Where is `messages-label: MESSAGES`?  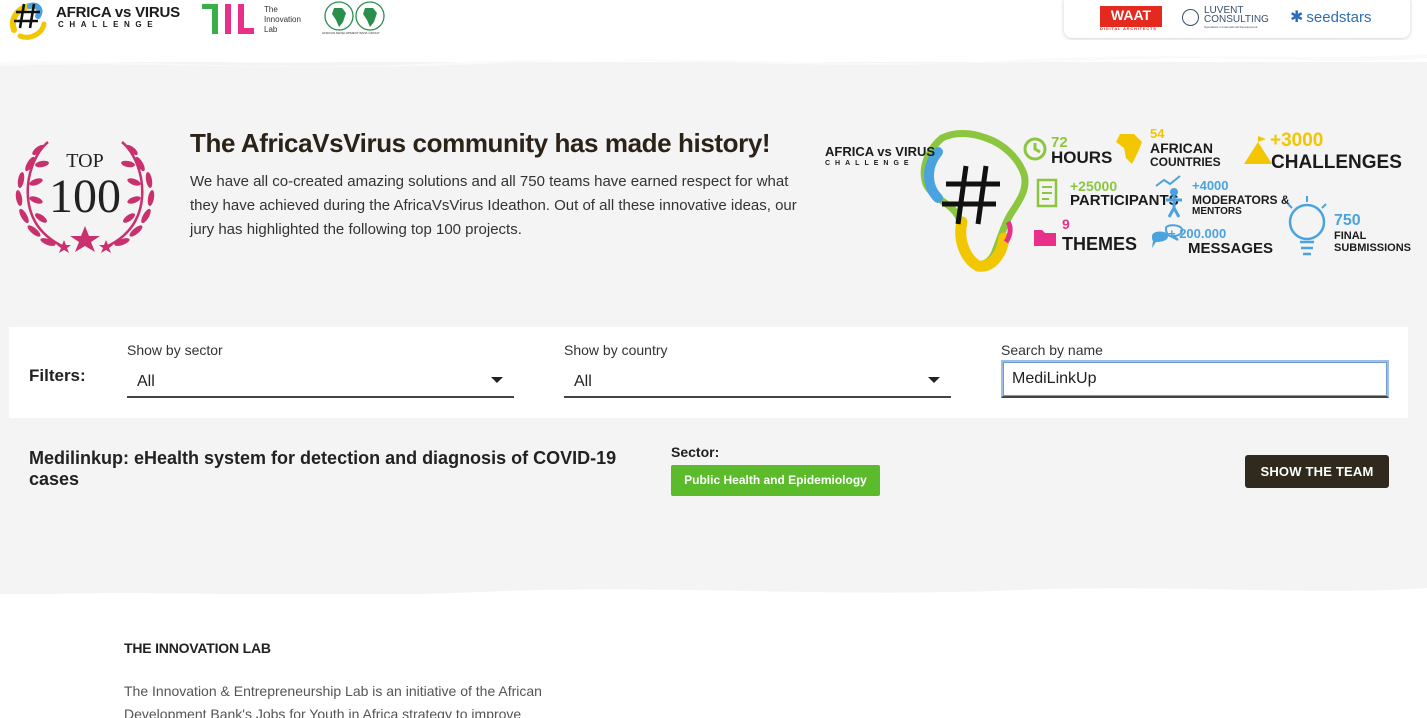
messages-label: MESSAGES is located at coordinates (1231, 248).